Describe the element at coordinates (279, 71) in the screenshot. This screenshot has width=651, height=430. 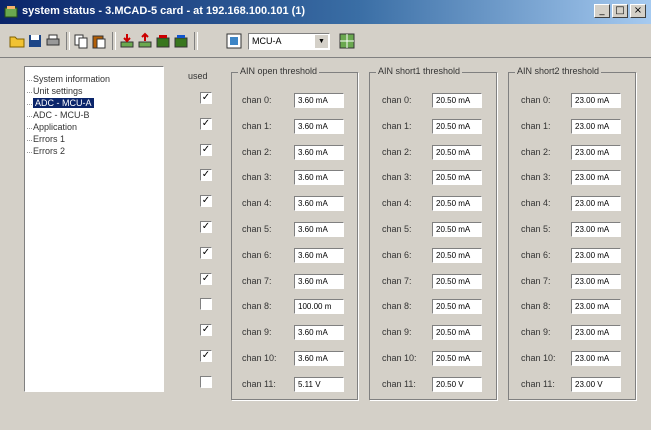
I see `open-threshold-title: AIN open threshold` at that location.